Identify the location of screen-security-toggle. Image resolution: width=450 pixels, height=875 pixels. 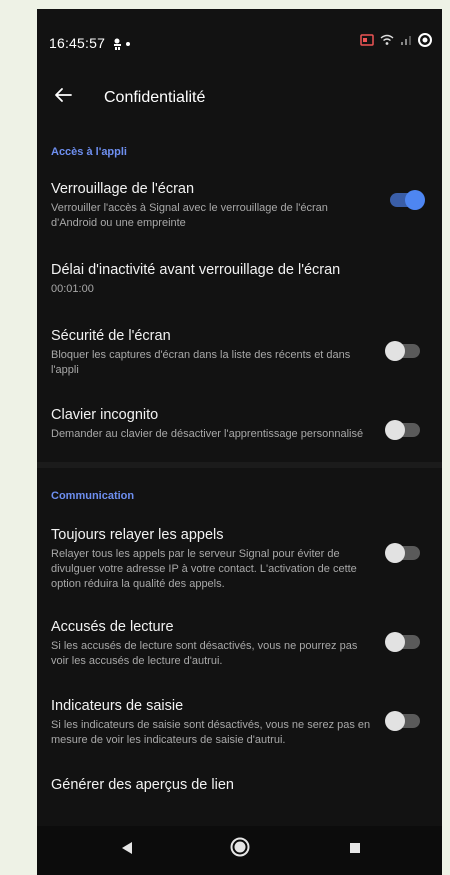
(402, 351).